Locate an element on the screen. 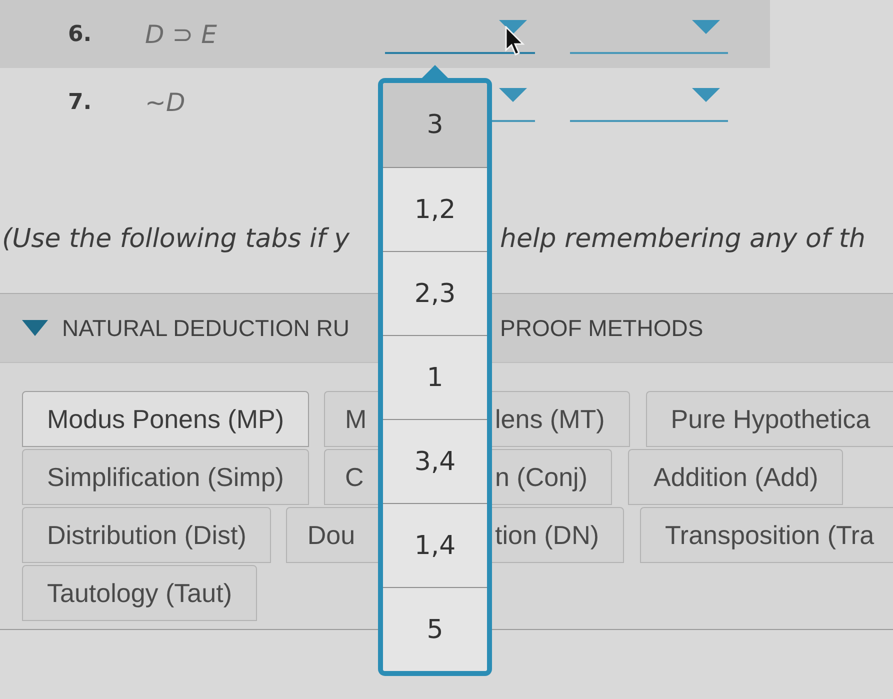  formula-text: ~D is located at coordinates (165, 102).